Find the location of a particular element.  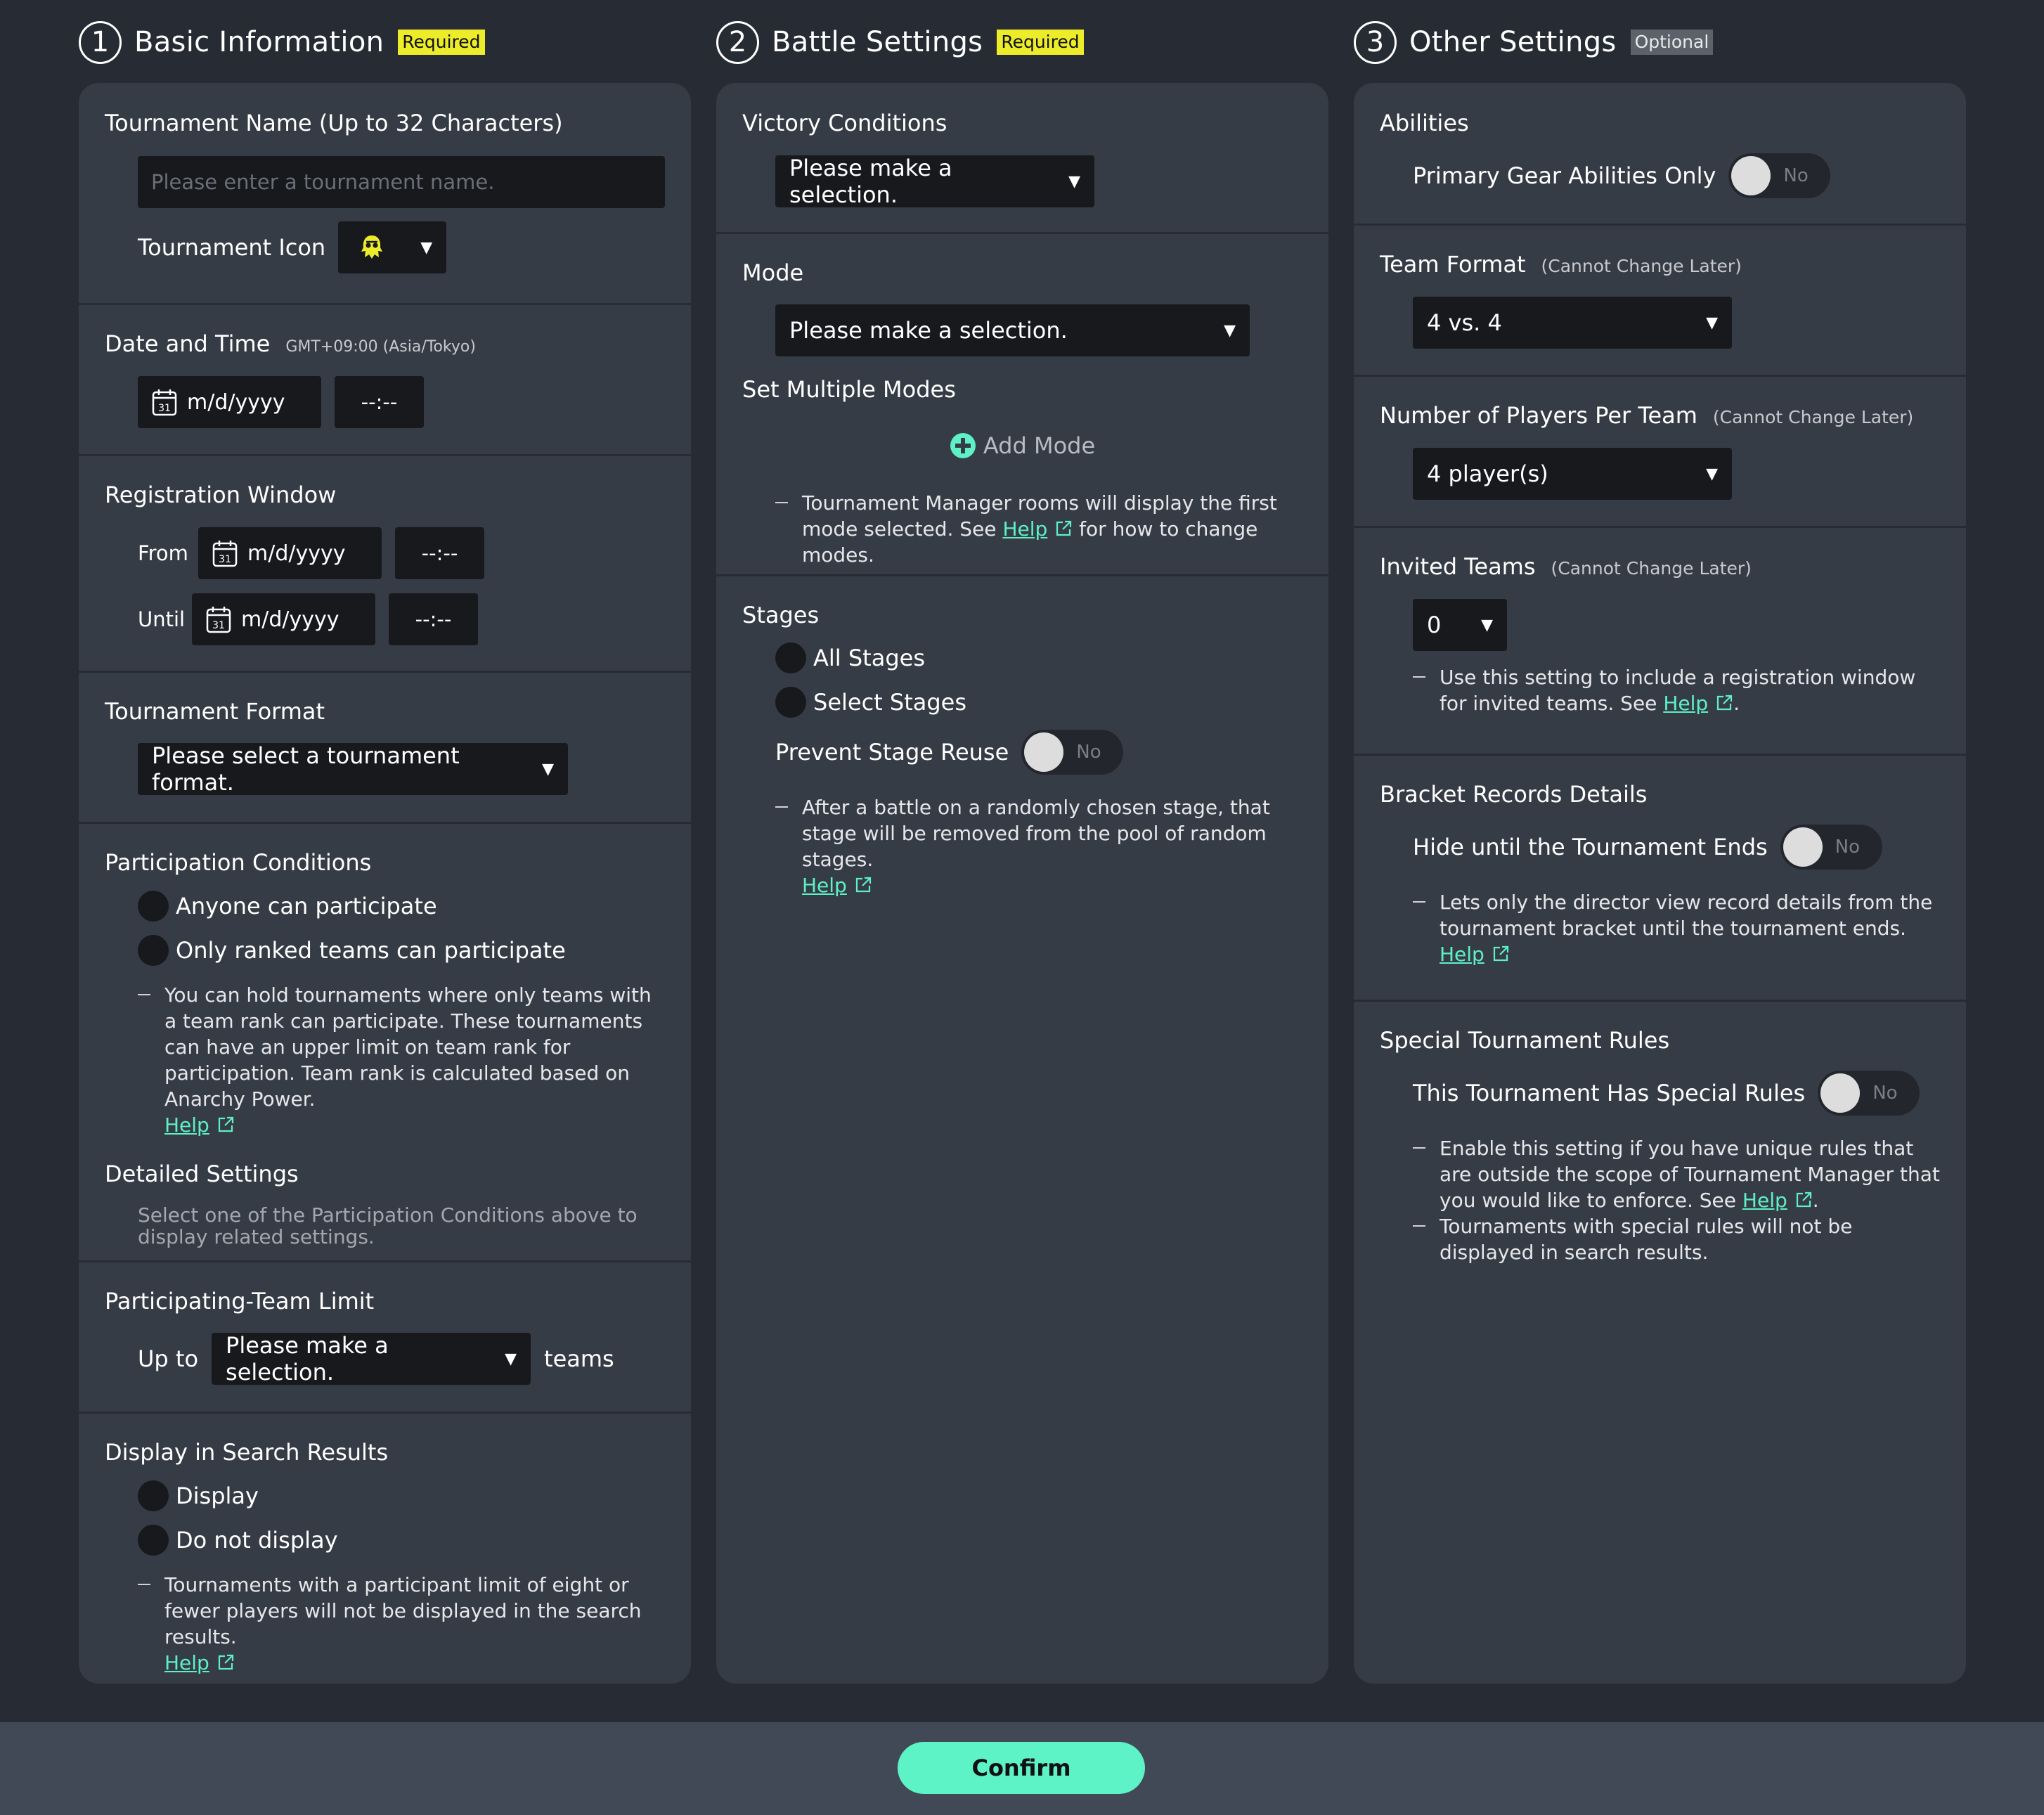

tournament-format-value: Please select a tournament format. is located at coordinates (306, 769).